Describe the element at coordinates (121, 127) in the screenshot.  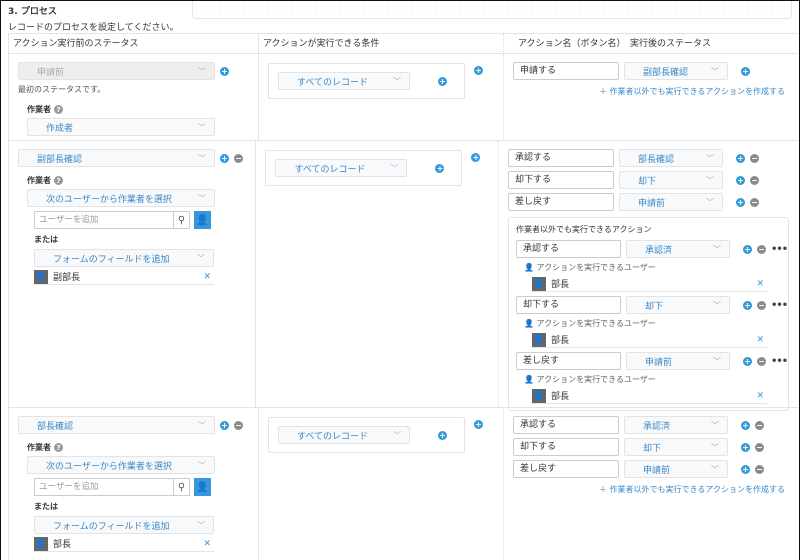
I see `assignee-mode-select: 作成者 ﹀` at that location.